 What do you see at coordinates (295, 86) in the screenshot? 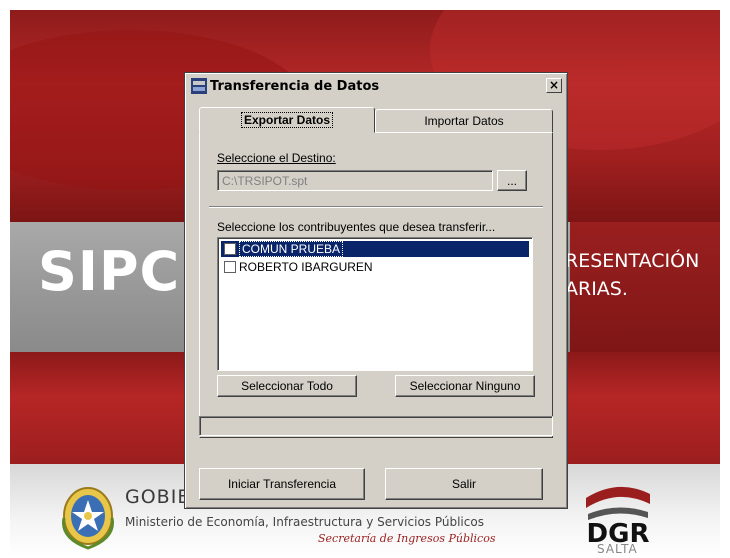
I see `dialog-title: Transferencia de Datos` at bounding box center [295, 86].